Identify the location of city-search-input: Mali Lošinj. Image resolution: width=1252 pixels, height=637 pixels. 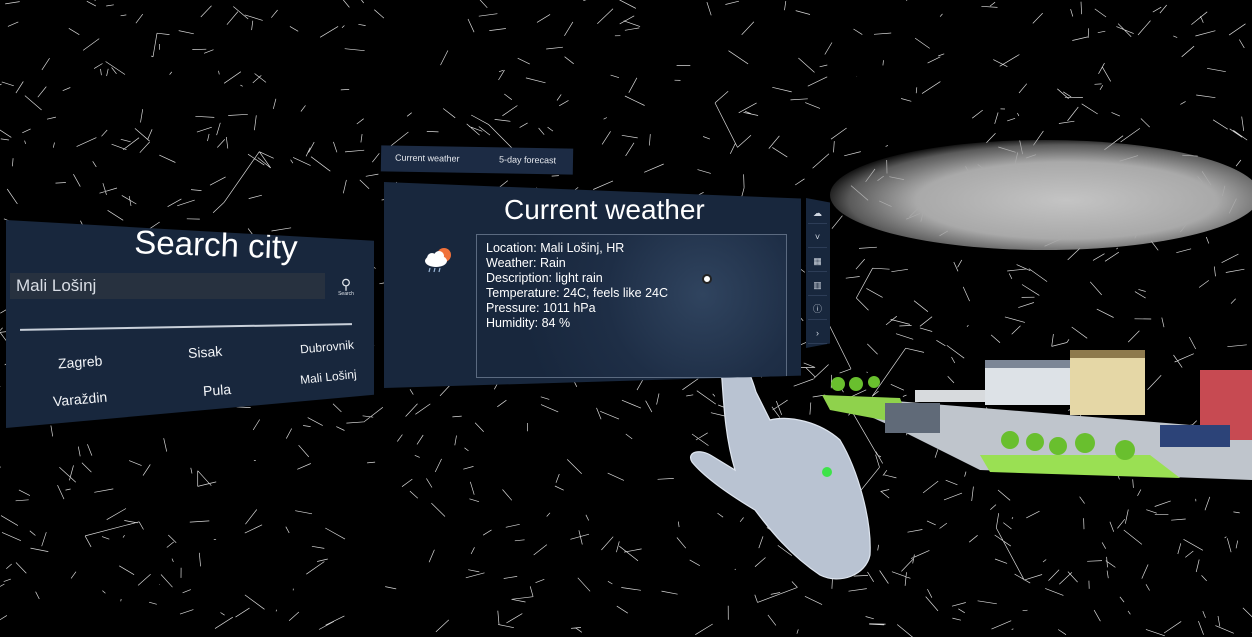
(167, 286).